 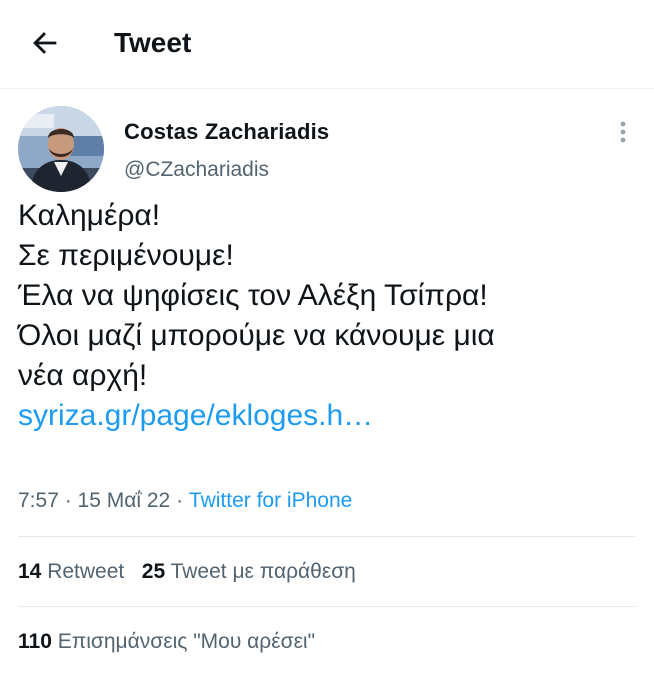 I want to click on tweet-line: Έλα να ψηφίσεις τον Αλέξη Τσίπρα!, so click(x=253, y=295).